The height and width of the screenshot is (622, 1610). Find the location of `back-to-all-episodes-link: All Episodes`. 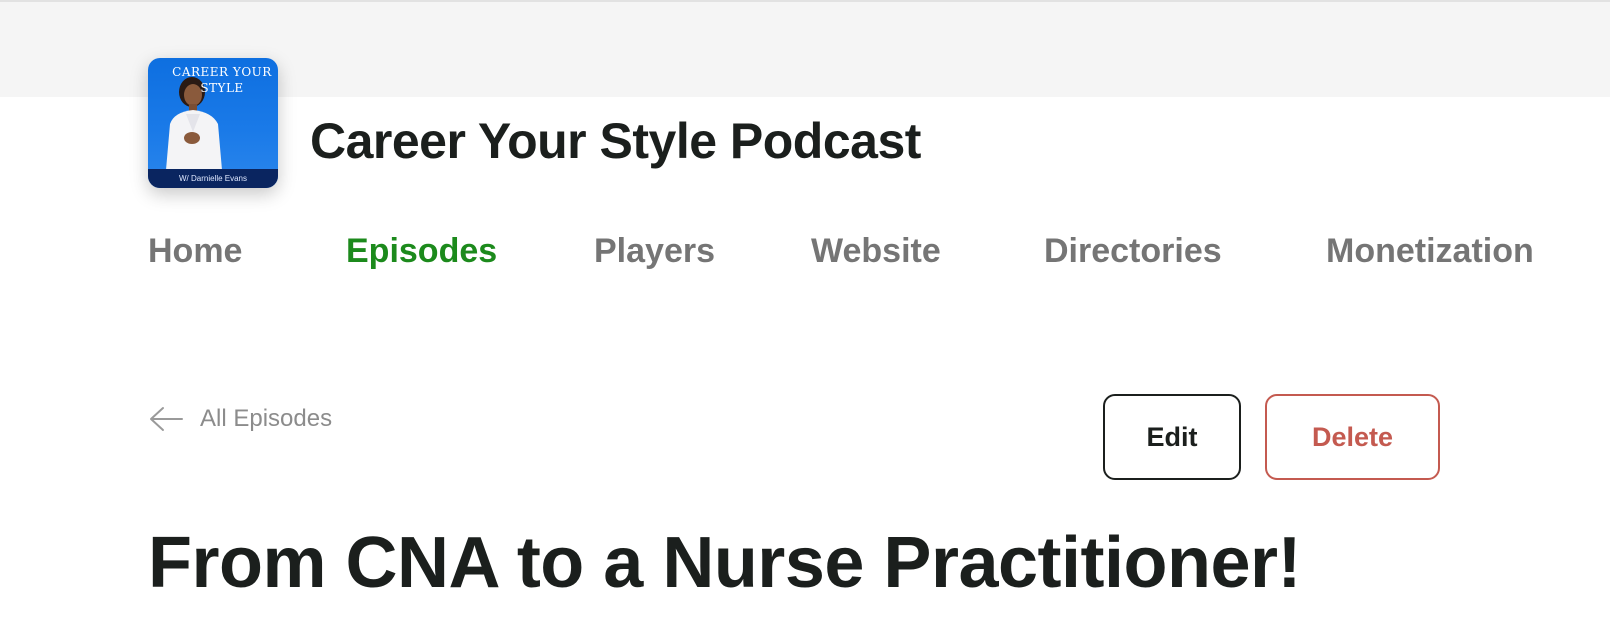

back-to-all-episodes-link: All Episodes is located at coordinates (240, 419).